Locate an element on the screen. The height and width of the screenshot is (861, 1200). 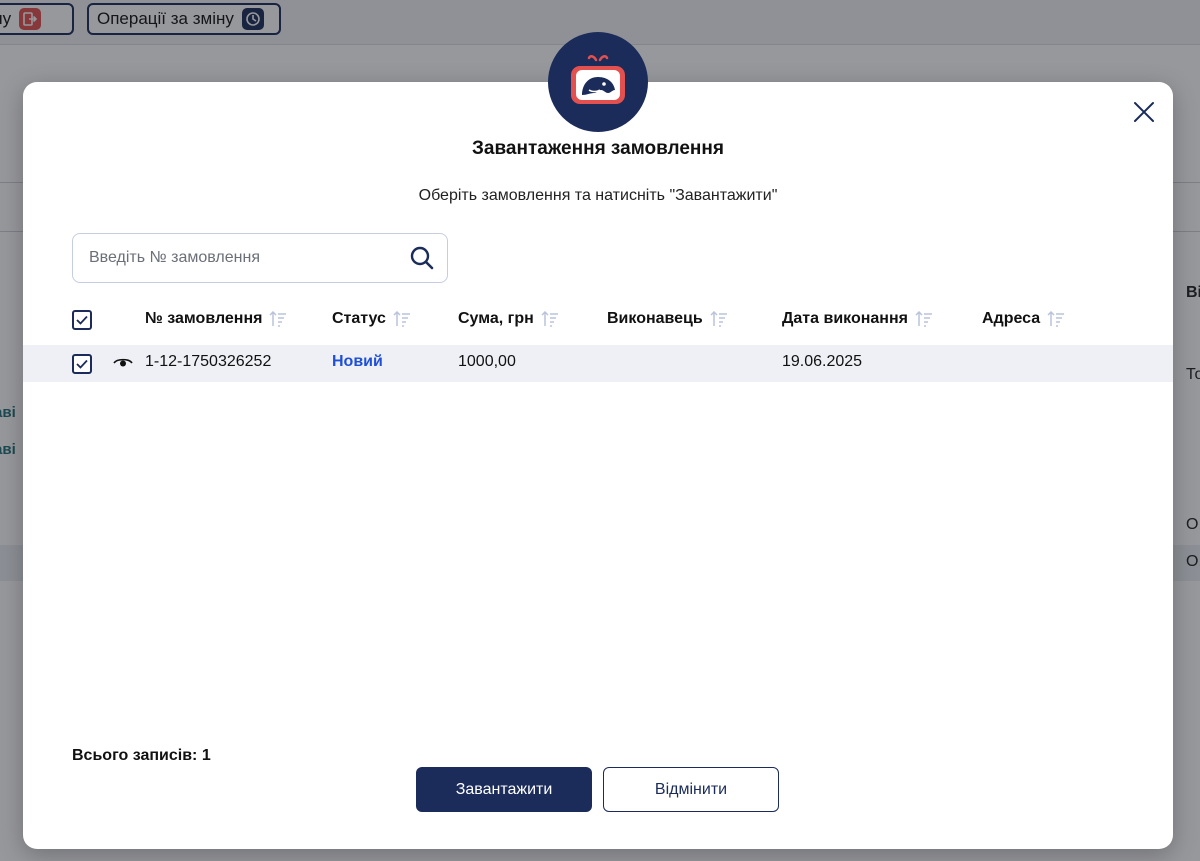
search-icon is located at coordinates (422, 258).